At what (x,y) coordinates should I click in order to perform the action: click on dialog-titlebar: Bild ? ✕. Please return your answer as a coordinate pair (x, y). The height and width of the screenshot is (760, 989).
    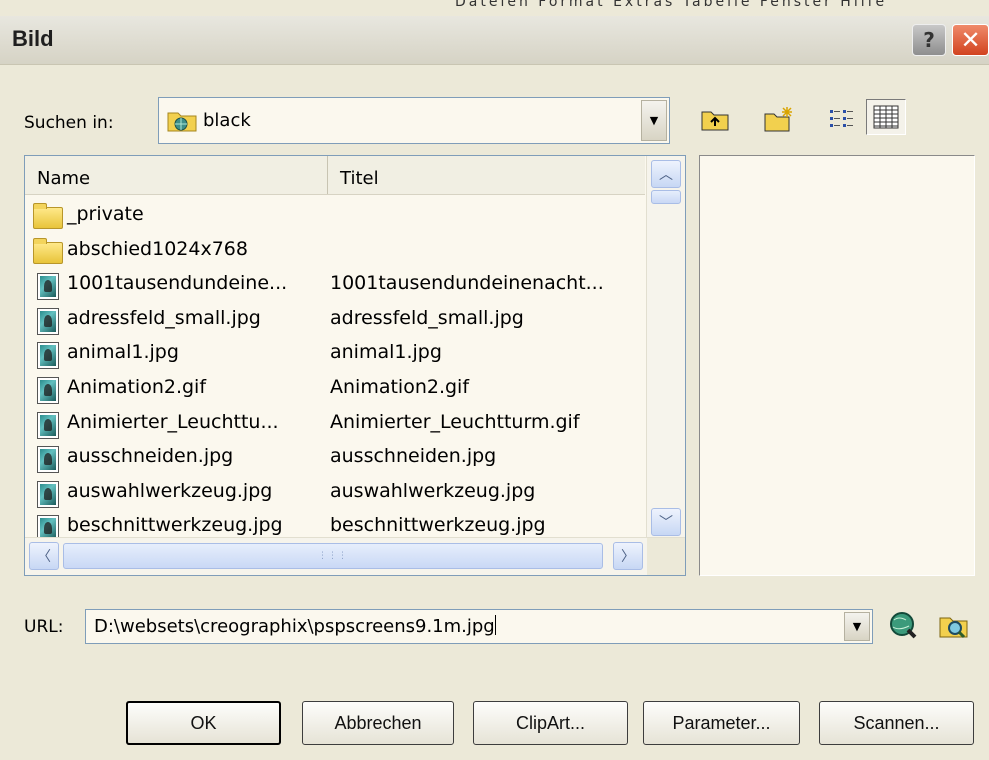
    Looking at the image, I should click on (494, 40).